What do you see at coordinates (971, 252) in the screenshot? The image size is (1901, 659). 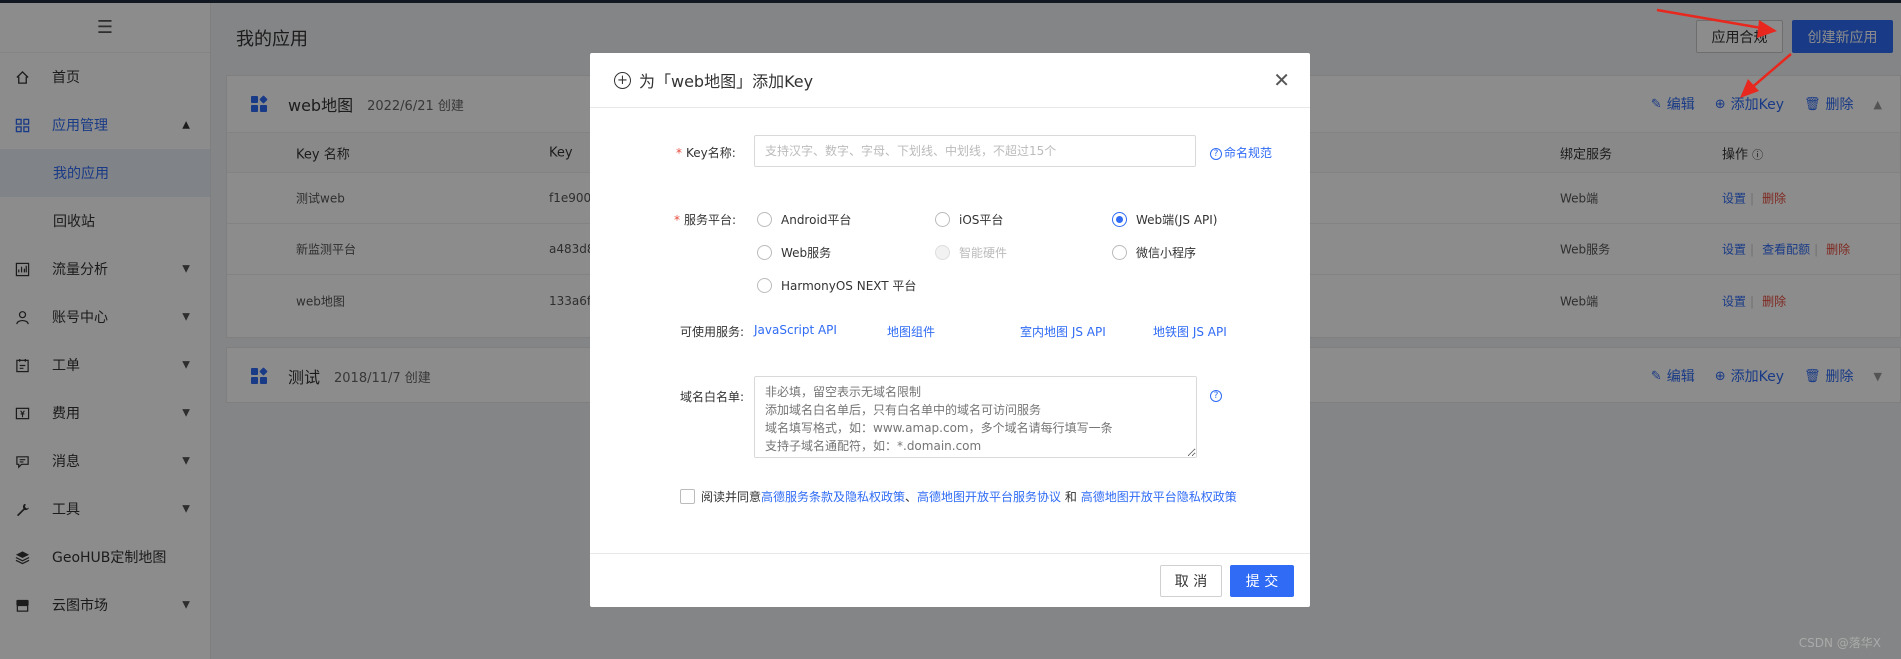 I see `radio-smart-hardware: 智能硬件` at bounding box center [971, 252].